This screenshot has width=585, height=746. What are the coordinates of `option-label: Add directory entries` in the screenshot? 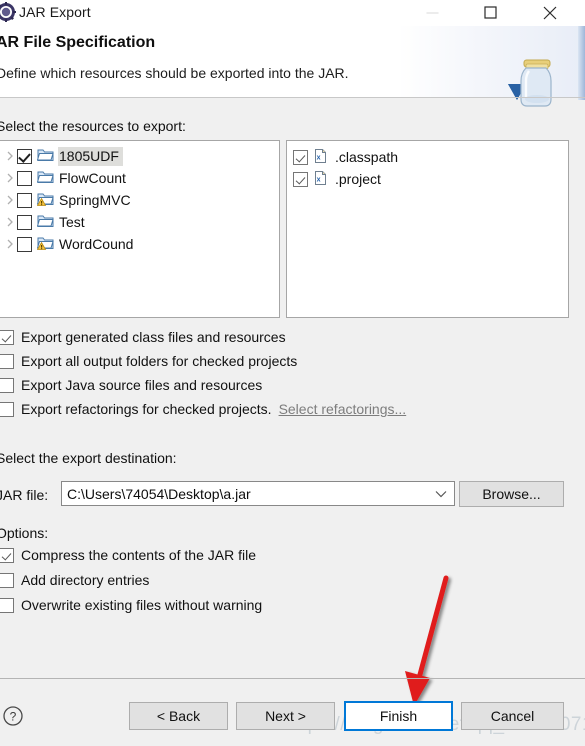 It's located at (85, 580).